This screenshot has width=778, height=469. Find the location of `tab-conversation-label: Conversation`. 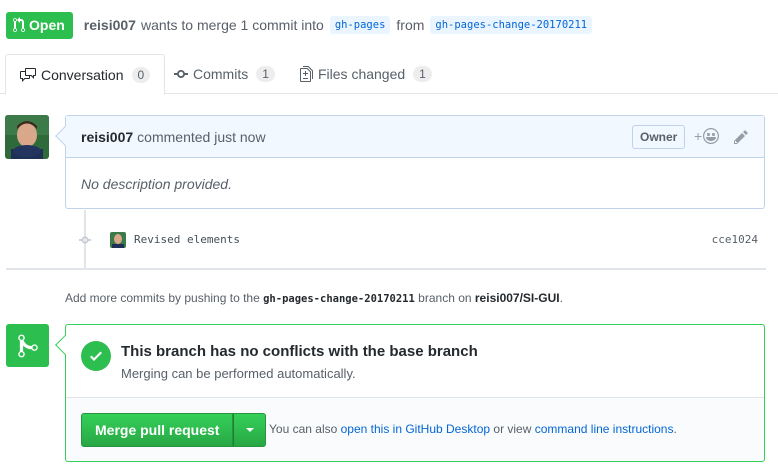

tab-conversation-label: Conversation is located at coordinates (82, 74).